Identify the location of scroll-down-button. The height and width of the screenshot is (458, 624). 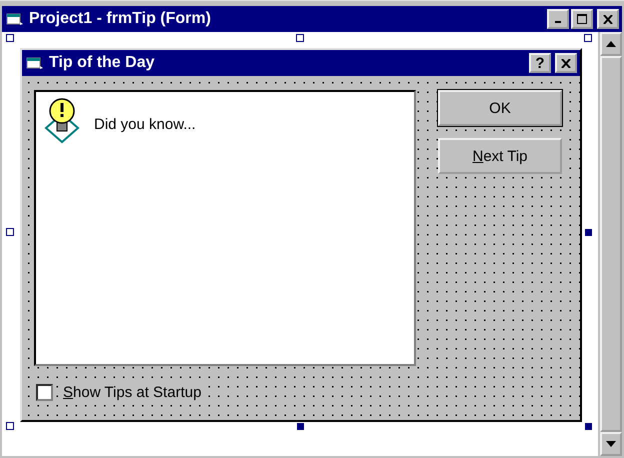
(611, 444).